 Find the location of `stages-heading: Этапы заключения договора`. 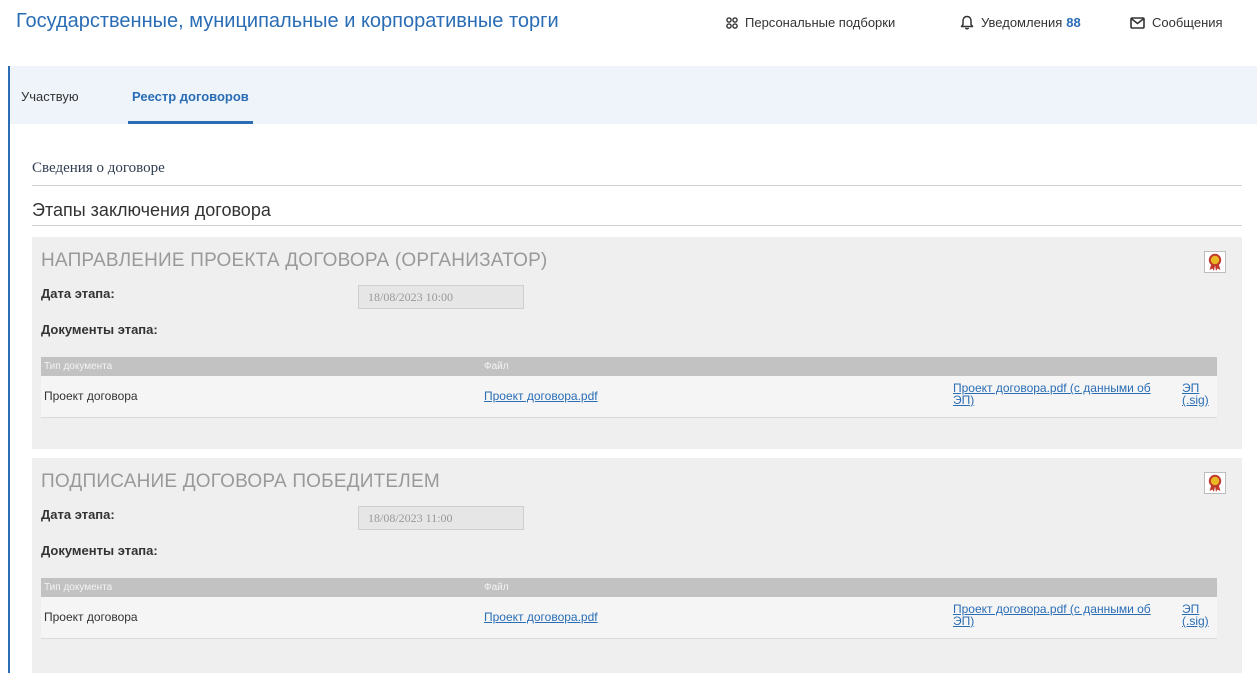

stages-heading: Этапы заключения договора is located at coordinates (637, 213).